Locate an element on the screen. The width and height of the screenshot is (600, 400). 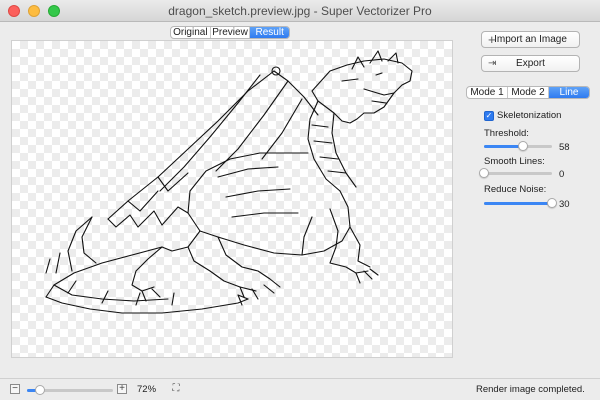
threshold-slider-knob is located at coordinates (523, 146).